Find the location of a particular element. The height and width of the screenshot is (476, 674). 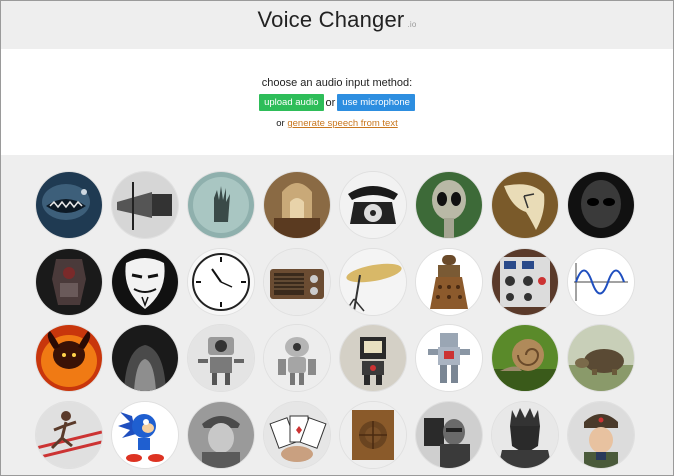

voice-mech-warrior is located at coordinates (69, 282).